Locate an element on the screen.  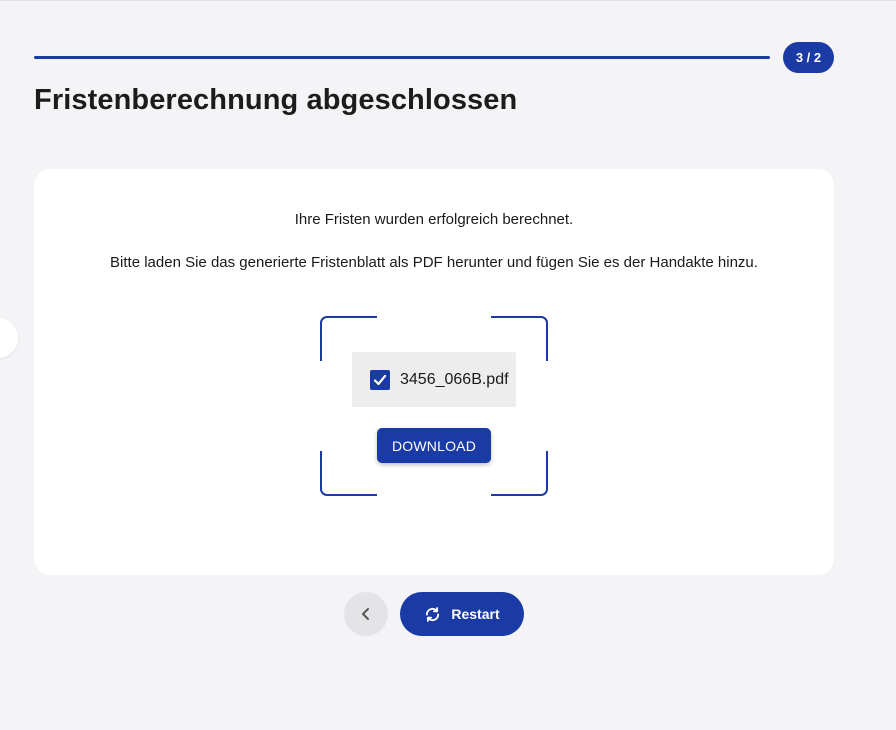
refresh-icon is located at coordinates (432, 614).